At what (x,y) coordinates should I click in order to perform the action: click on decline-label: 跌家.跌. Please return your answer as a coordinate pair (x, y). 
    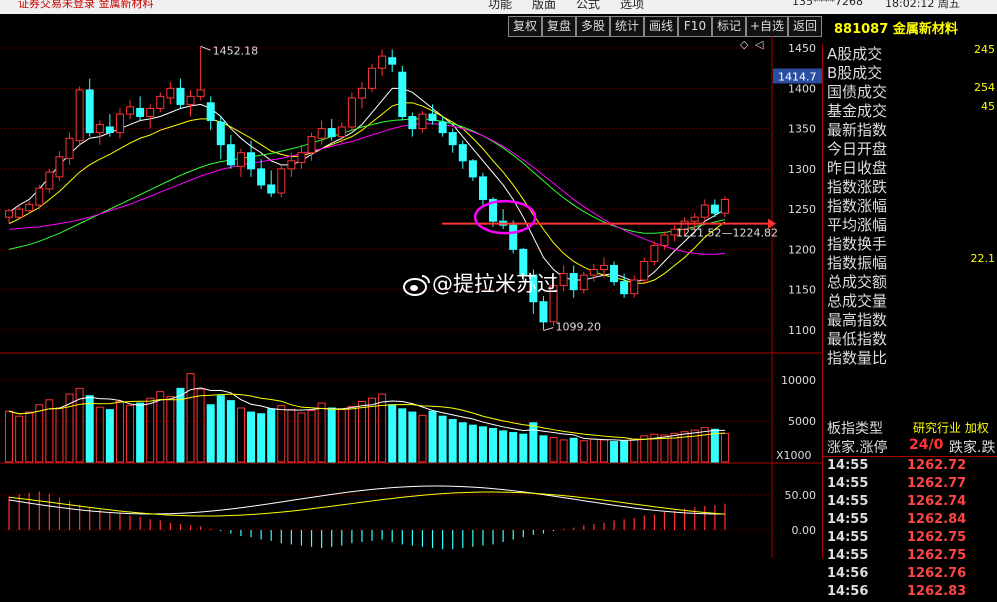
    Looking at the image, I should click on (972, 448).